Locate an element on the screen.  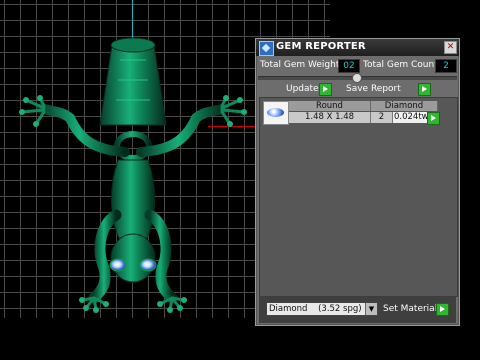
material-select: Diamond (3.52 spg) ▼ is located at coordinates (322, 309).